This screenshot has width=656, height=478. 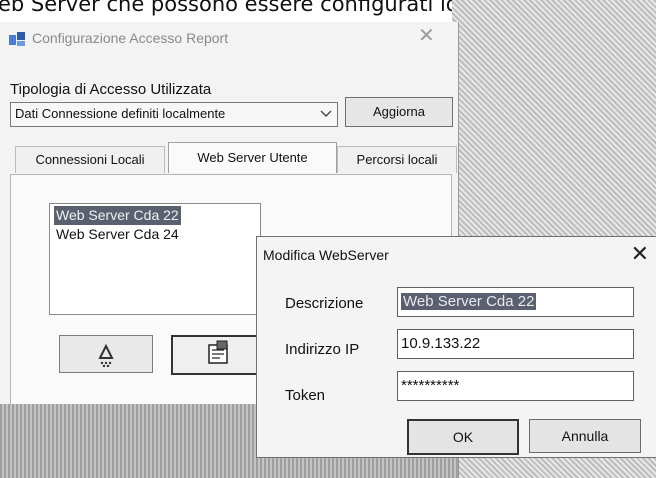 I want to click on token-label: Token, so click(x=305, y=395).